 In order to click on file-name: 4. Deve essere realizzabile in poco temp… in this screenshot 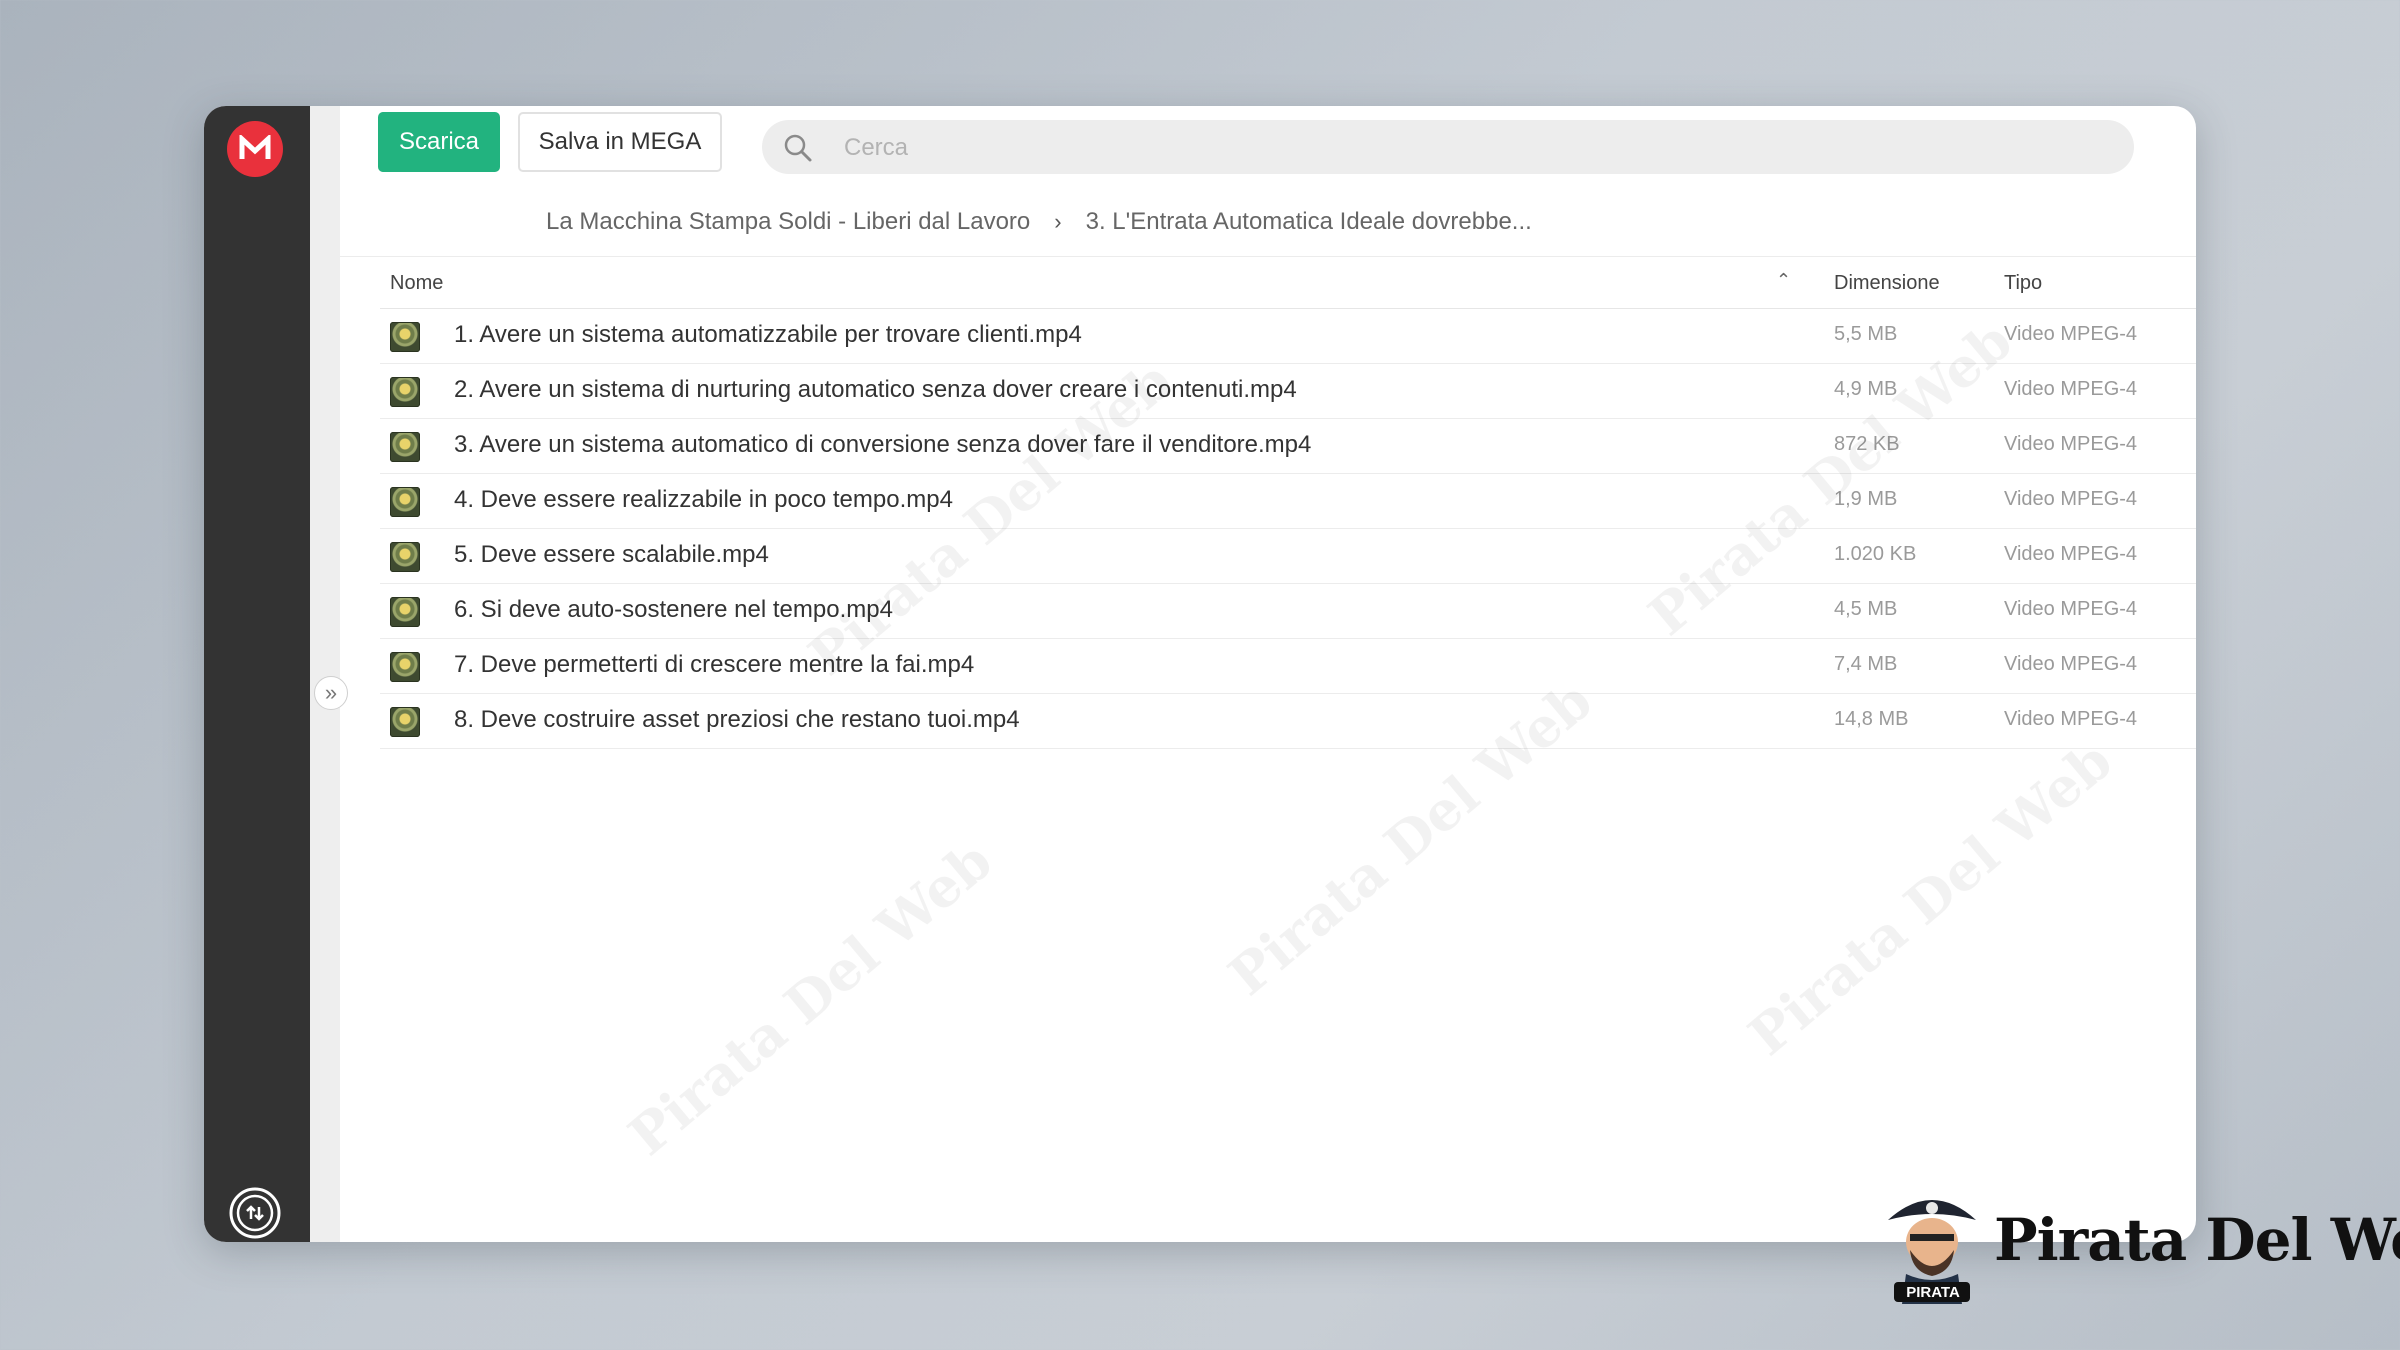, I will do `click(703, 500)`.